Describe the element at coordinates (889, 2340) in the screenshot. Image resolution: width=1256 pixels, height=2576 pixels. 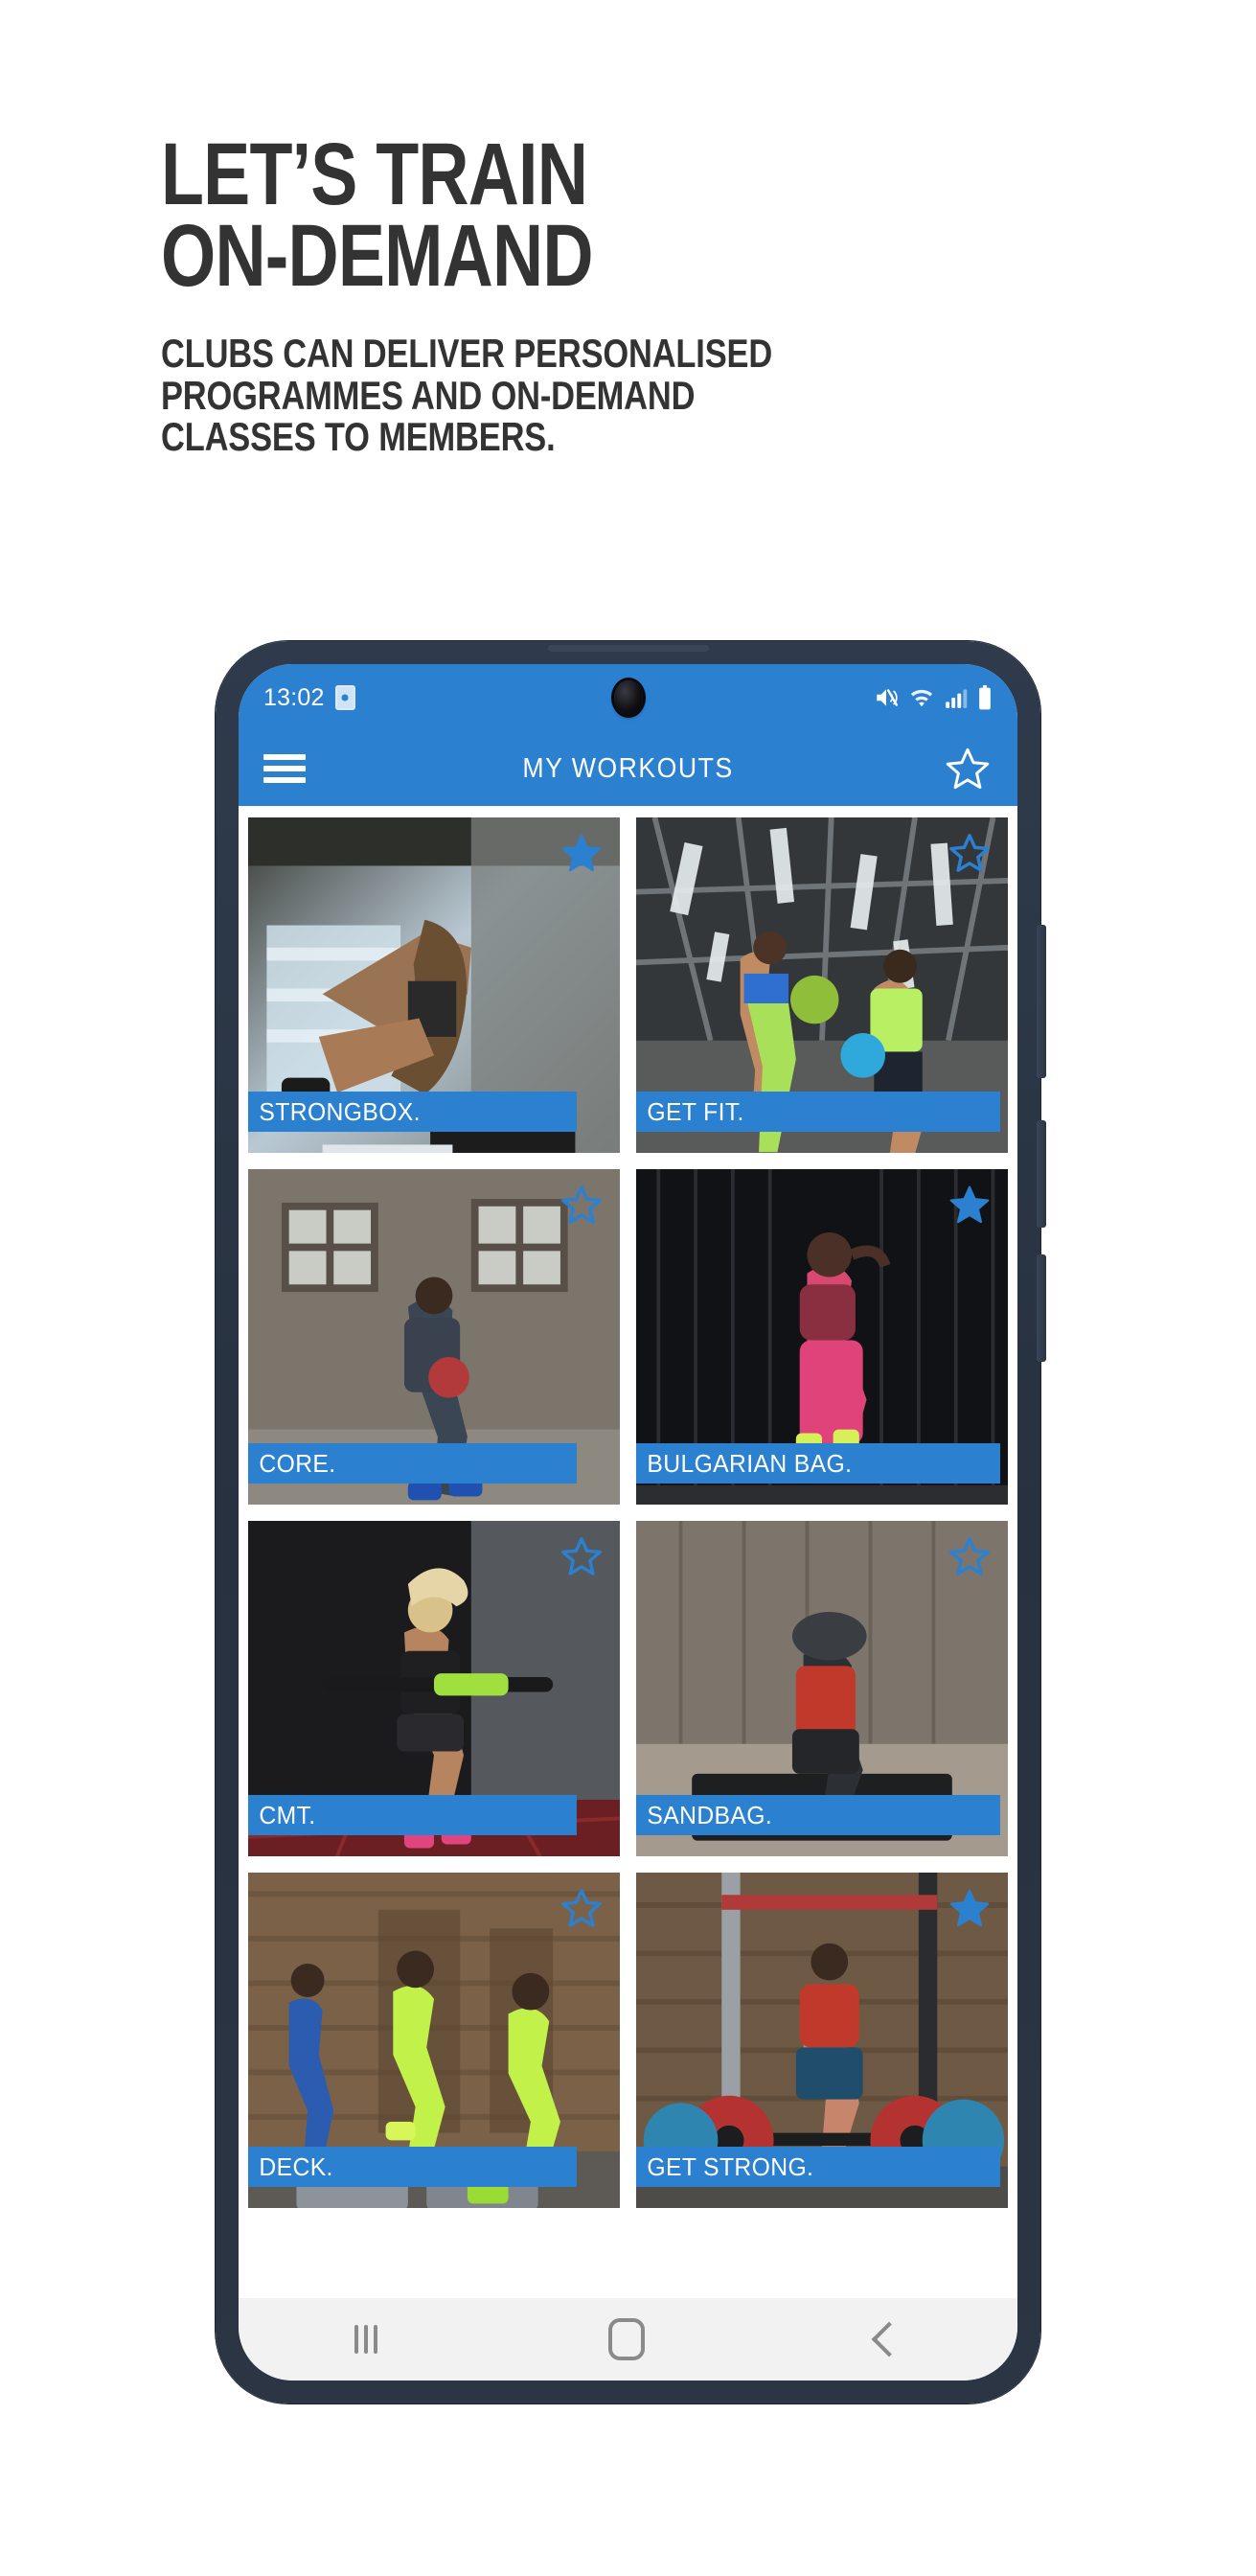
I see `back-icon` at that location.